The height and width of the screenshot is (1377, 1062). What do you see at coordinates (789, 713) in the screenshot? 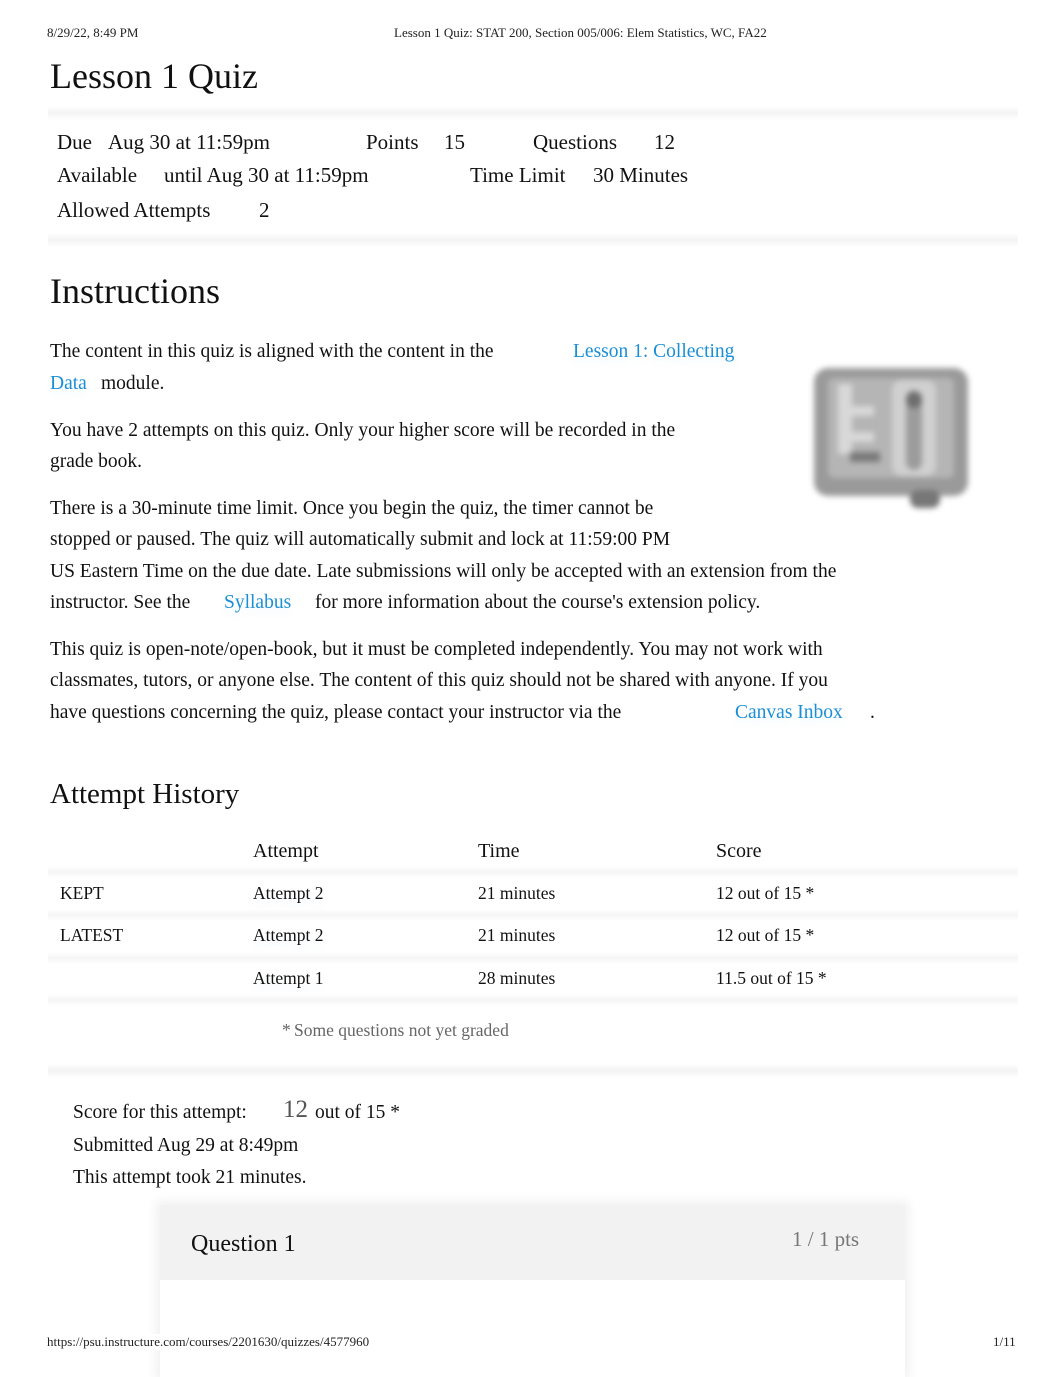
I see `canvas-inbox-link: Canvas Inbox` at bounding box center [789, 713].